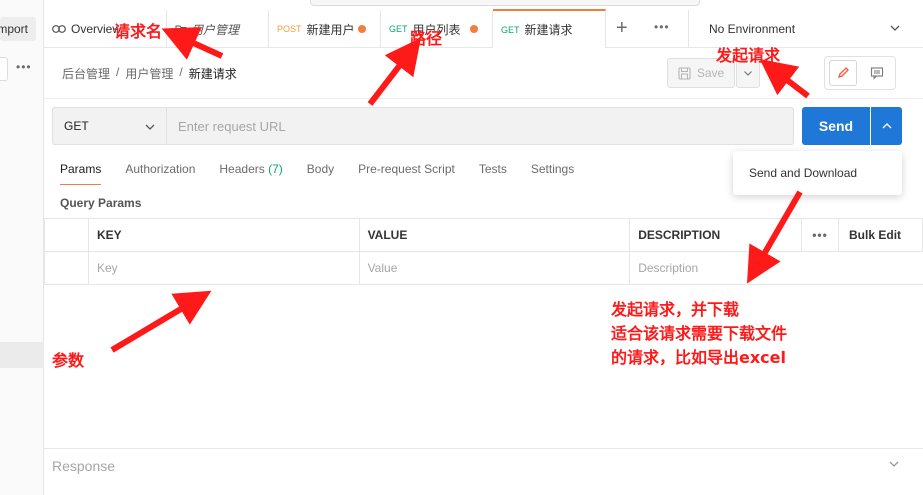 The image size is (923, 495). I want to click on tab-settings: Settings, so click(552, 173).